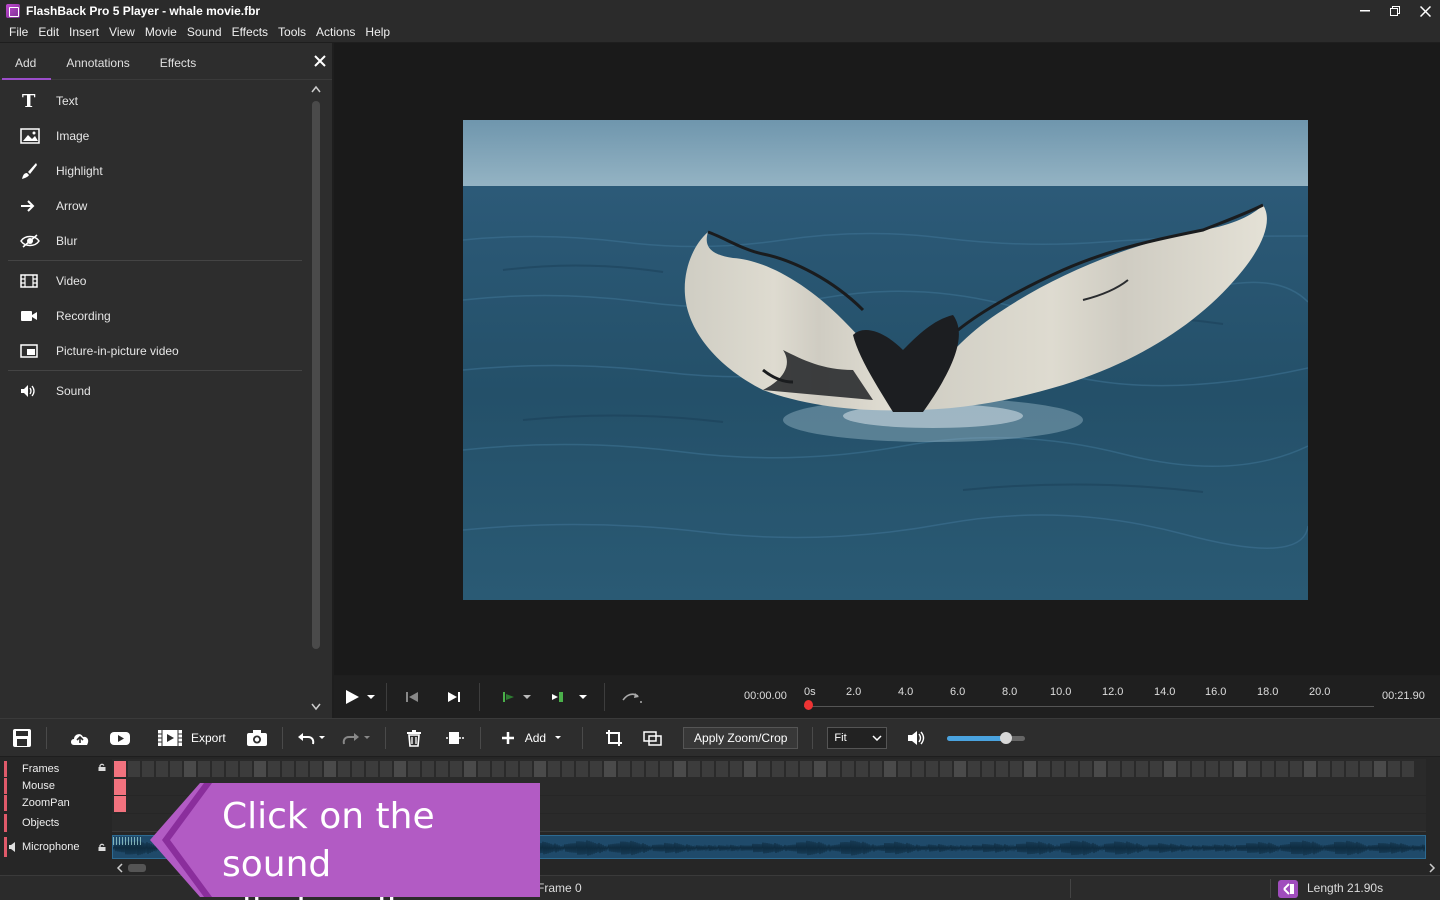  What do you see at coordinates (155, 205) in the screenshot?
I see `add-arrow-item: Arrow` at bounding box center [155, 205].